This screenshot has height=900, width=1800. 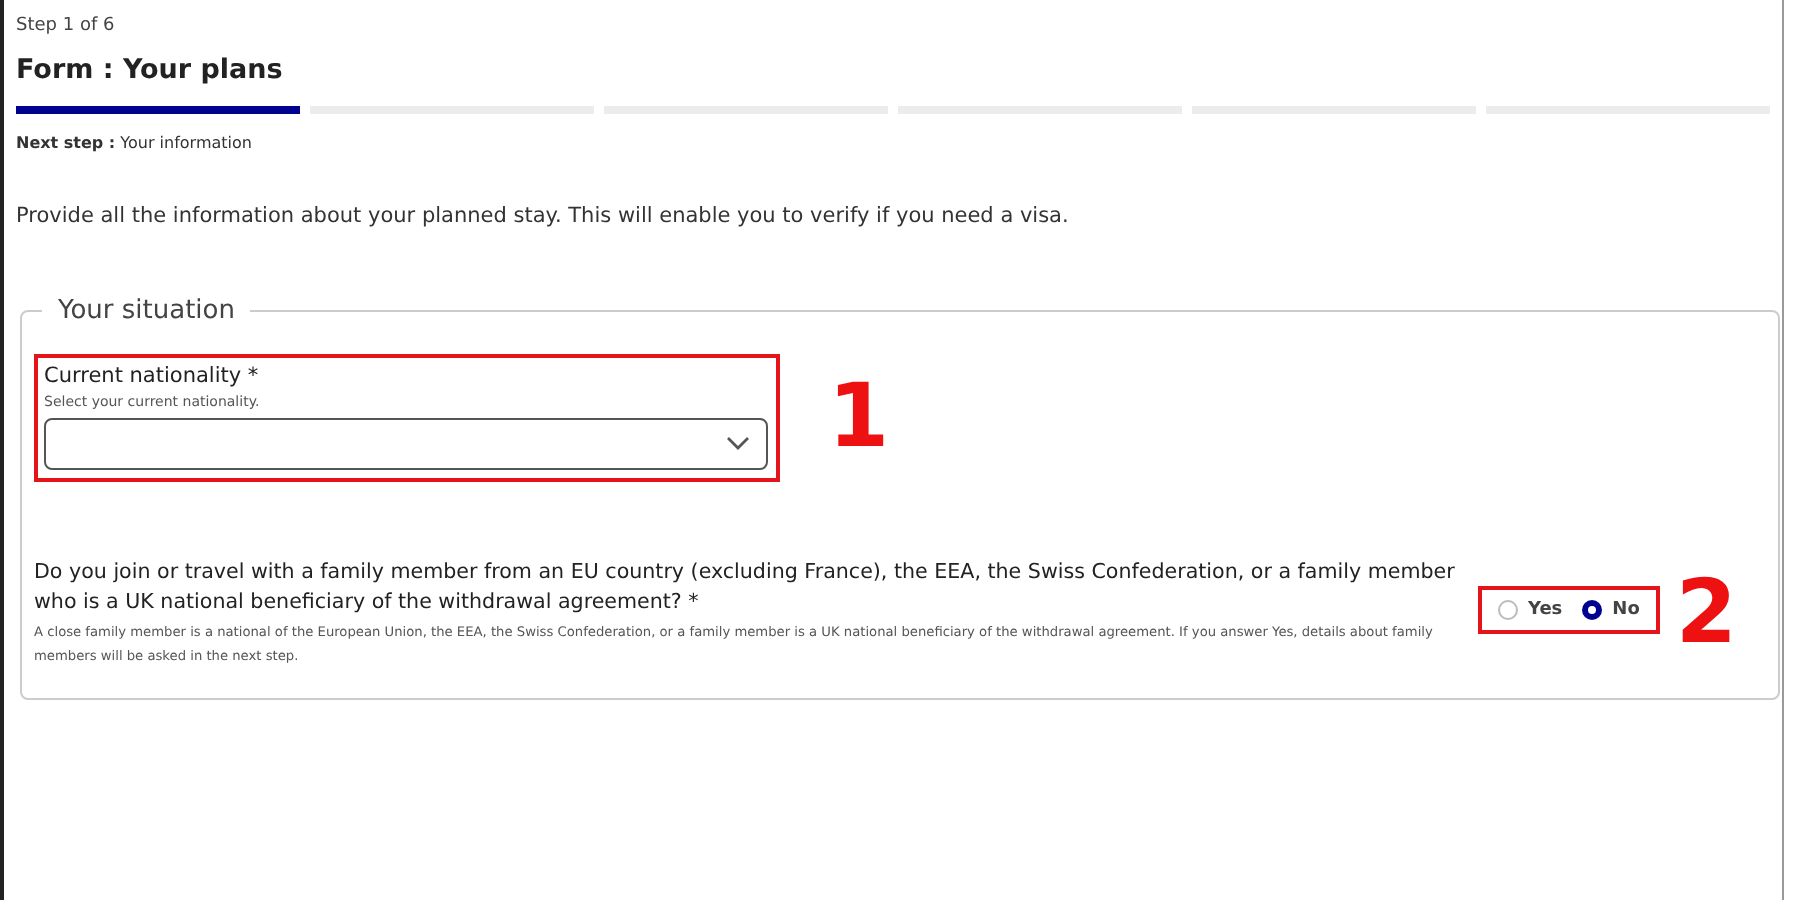 I want to click on annotation-number: 1, so click(x=859, y=418).